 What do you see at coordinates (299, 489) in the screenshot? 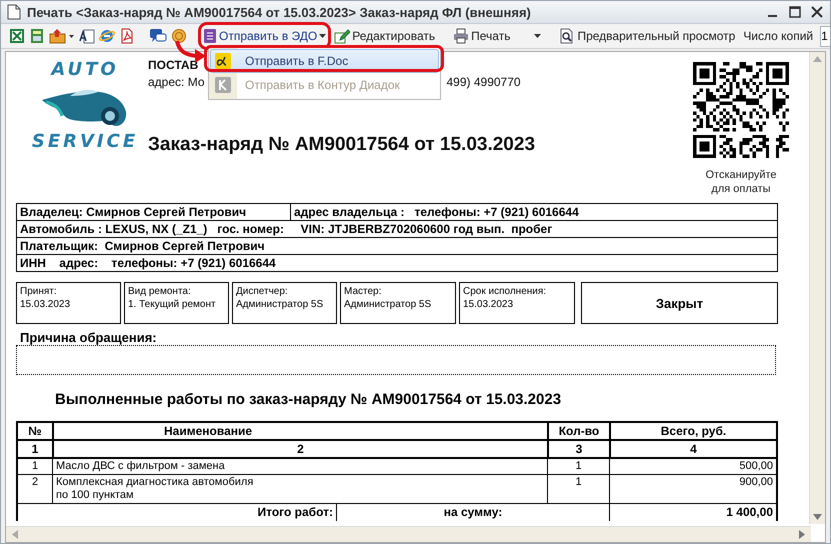
I see `table-cell: Комплексная диагностика автомобиля по 100 пунктам` at bounding box center [299, 489].